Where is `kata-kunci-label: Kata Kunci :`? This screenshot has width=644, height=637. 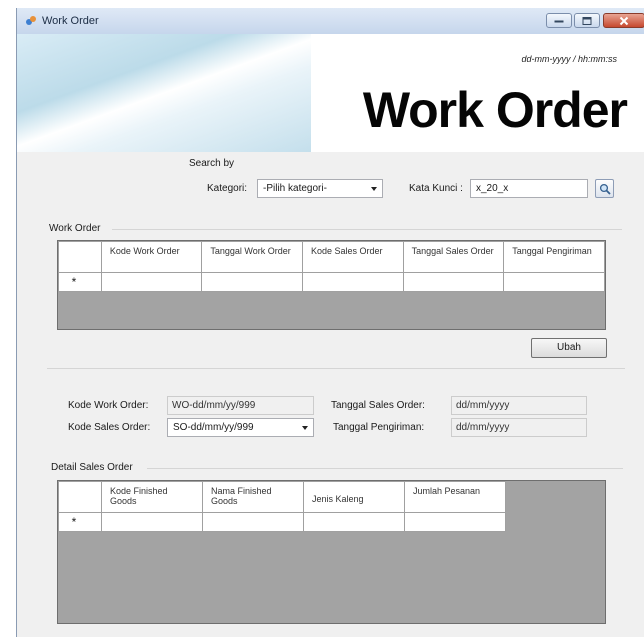
kata-kunci-label: Kata Kunci : is located at coordinates (436, 188).